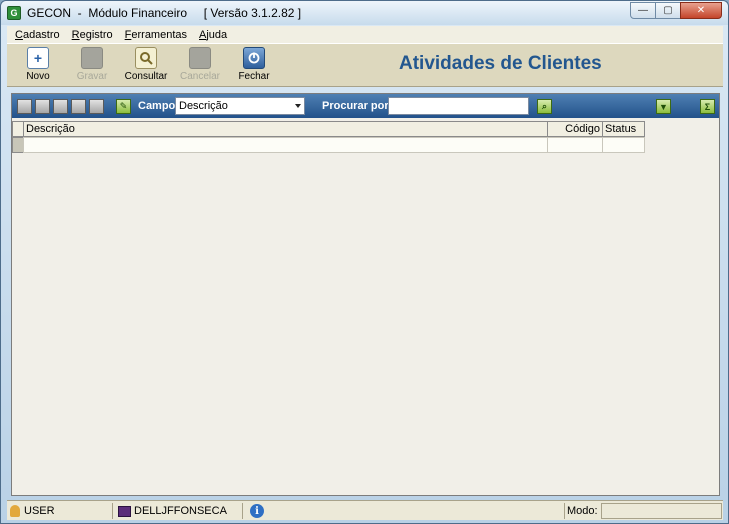  What do you see at coordinates (544, 106) in the screenshot?
I see `search-icon: ⌕` at bounding box center [544, 106].